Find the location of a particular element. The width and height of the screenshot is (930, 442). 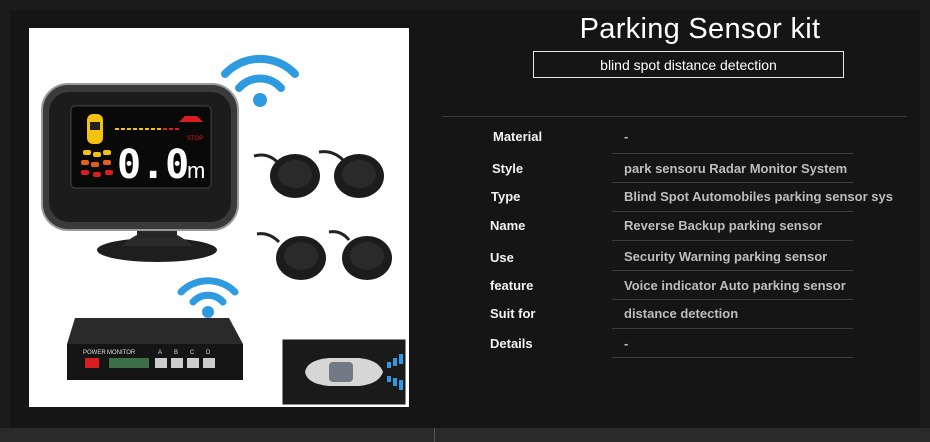

spec-value-use: Security Warning parking sensor is located at coordinates (726, 256).